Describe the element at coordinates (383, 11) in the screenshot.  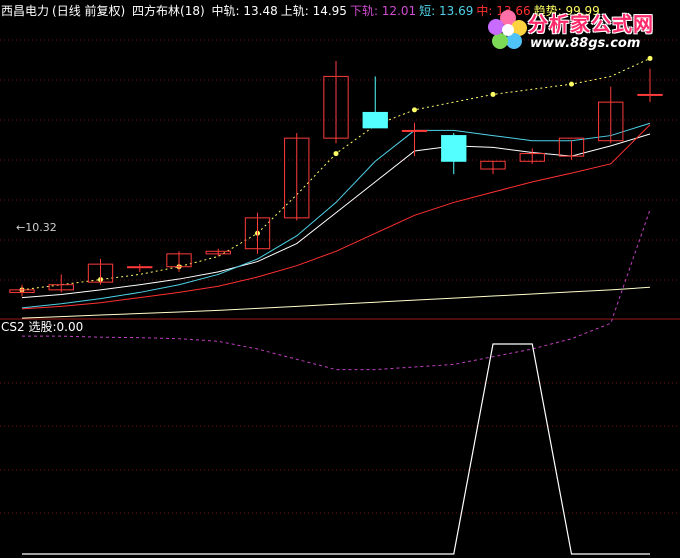
I see `header-item: 下轨: 12.01` at that location.